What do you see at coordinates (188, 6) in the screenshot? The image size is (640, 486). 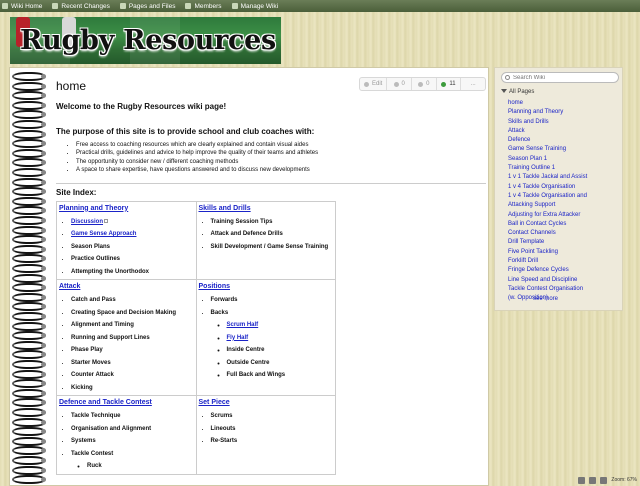 I see `members-icon` at bounding box center [188, 6].